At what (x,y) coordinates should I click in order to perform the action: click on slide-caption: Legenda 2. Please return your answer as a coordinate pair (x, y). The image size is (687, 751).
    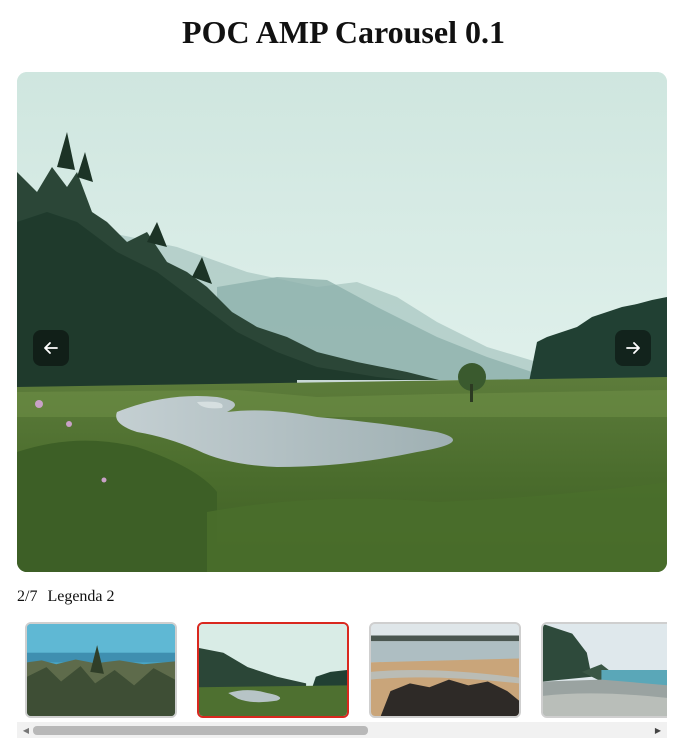
    Looking at the image, I should click on (81, 596).